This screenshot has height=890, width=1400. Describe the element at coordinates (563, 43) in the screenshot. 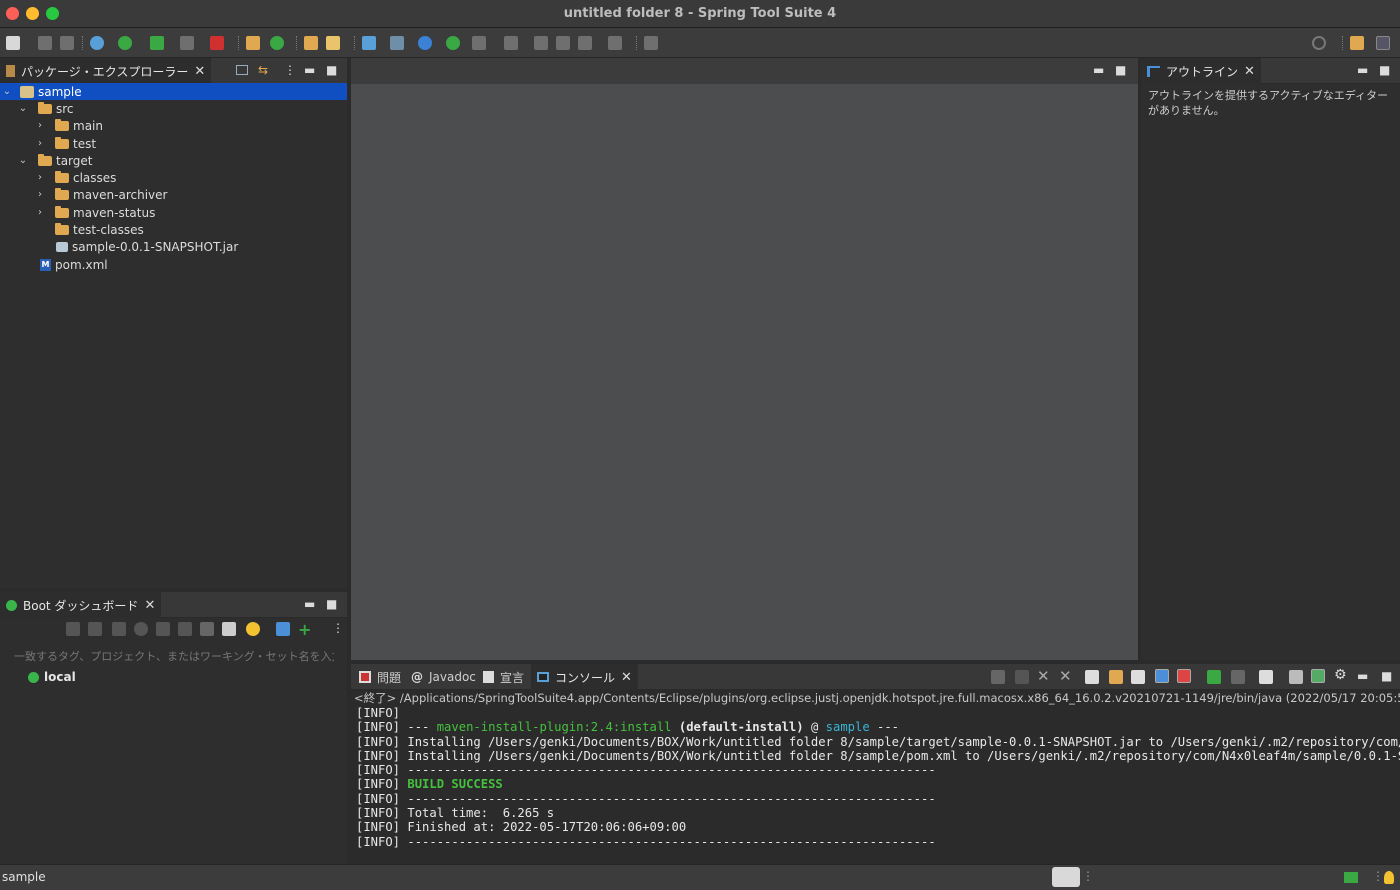

I see `back-forward-edit-icon` at that location.